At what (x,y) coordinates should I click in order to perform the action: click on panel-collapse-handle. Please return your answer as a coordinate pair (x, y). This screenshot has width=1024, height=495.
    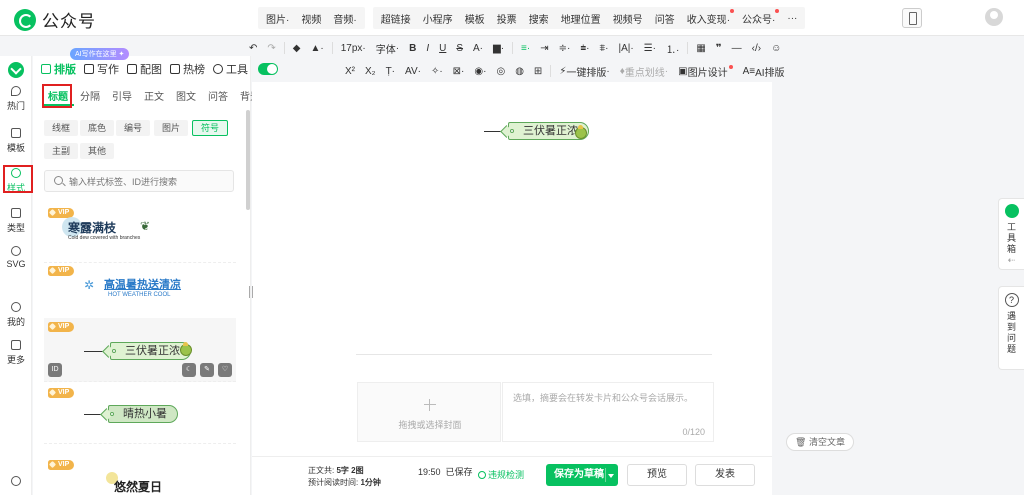
    Looking at the image, I should click on (251, 292).